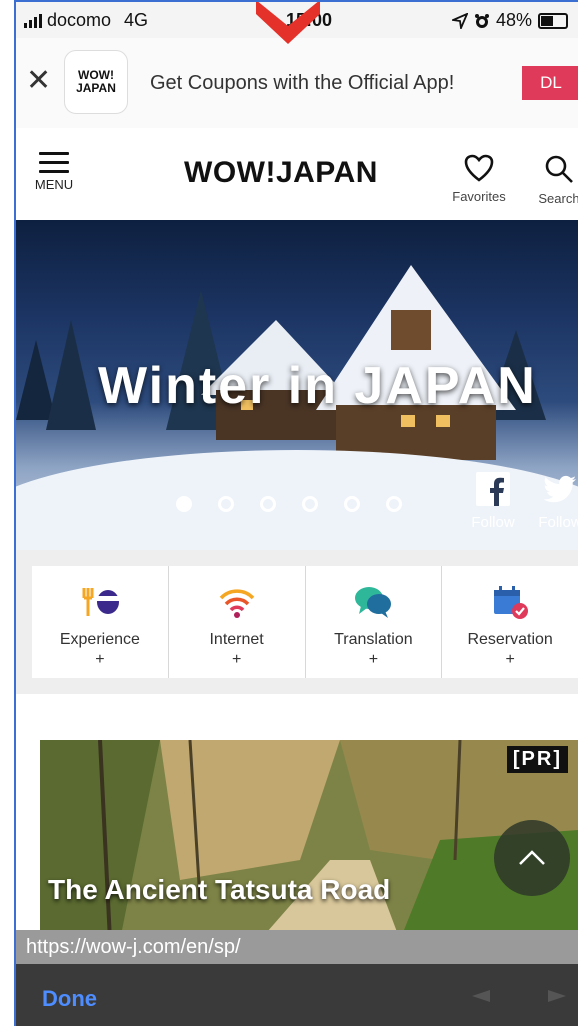 Image resolution: width=578 pixels, height=1026 pixels. What do you see at coordinates (557, 996) in the screenshot?
I see `forward-arrow-icon` at bounding box center [557, 996].